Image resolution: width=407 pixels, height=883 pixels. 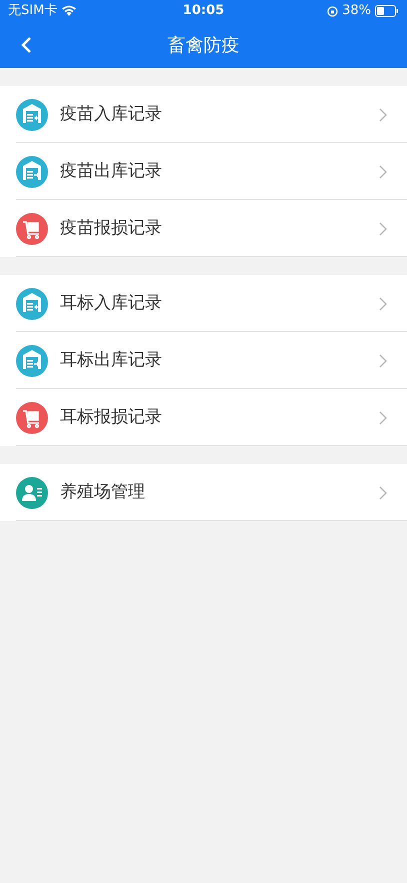 What do you see at coordinates (33, 11) in the screenshot?
I see `carrier-text: 无SIM卡` at bounding box center [33, 11].